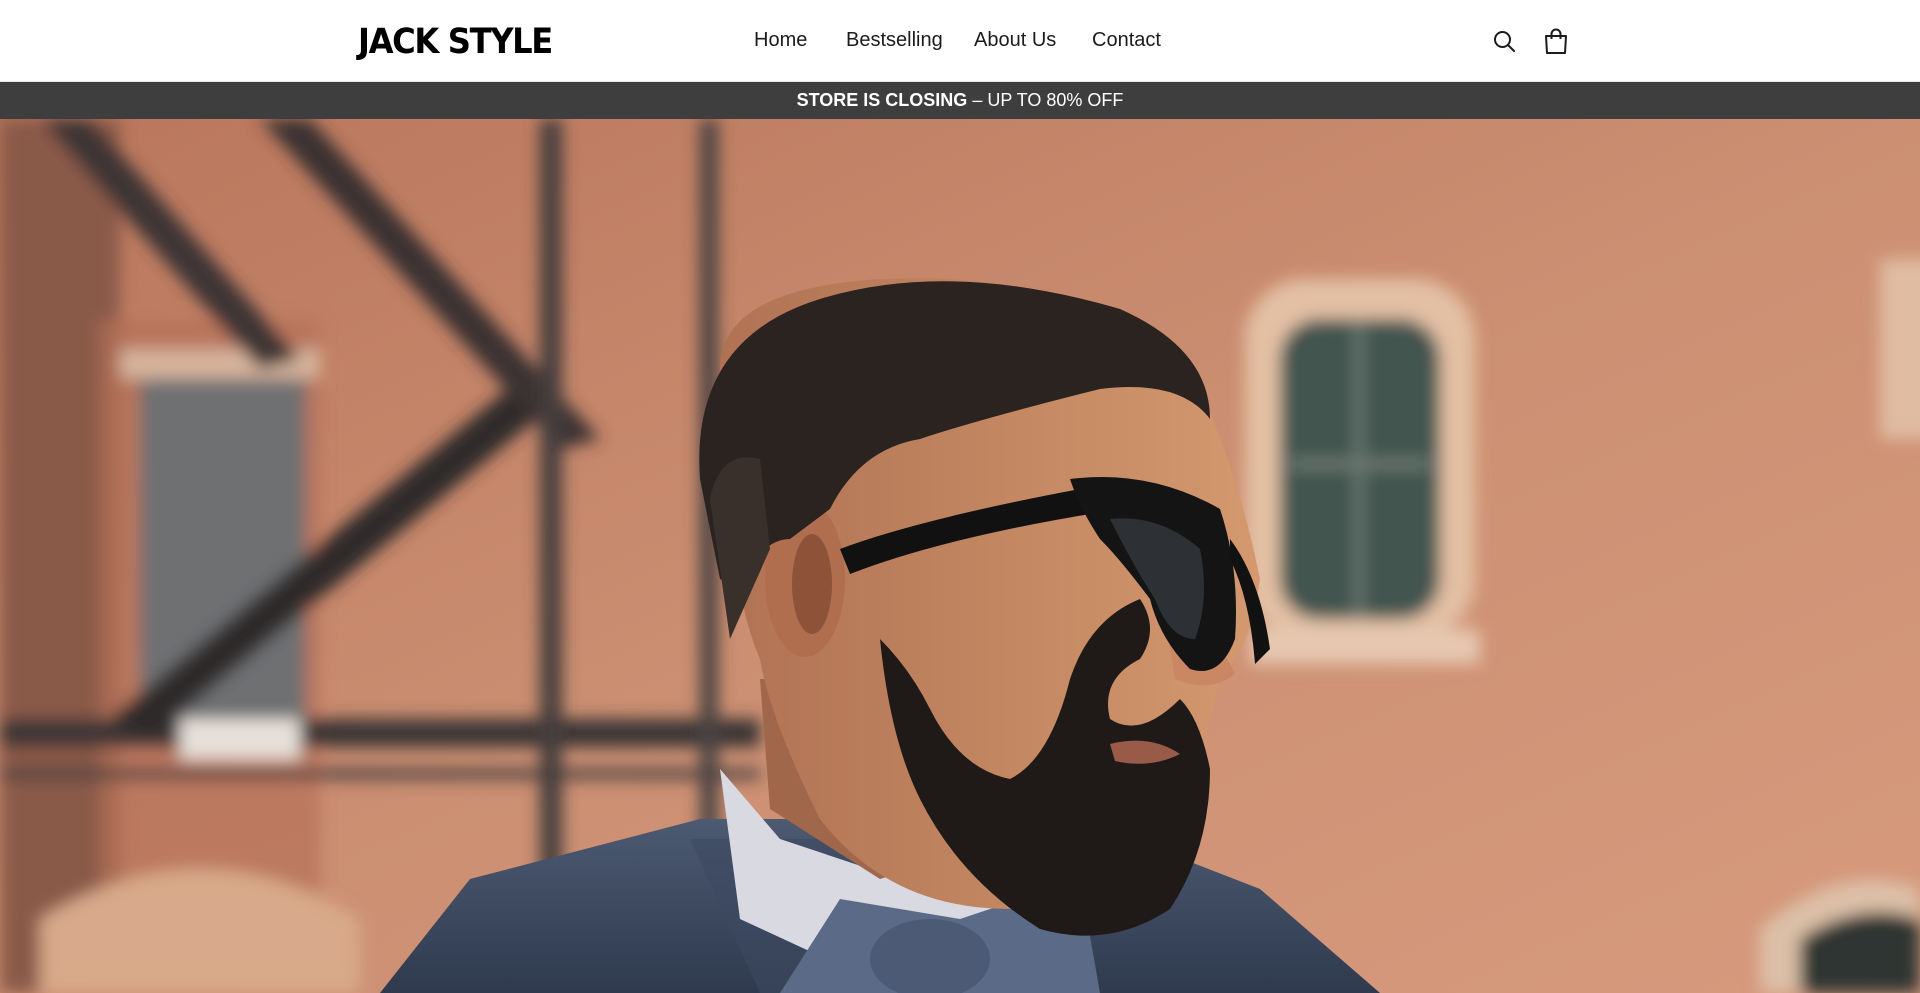 The image size is (1920, 993). What do you see at coordinates (1045, 100) in the screenshot?
I see `announcement-text: – UP TO 80% OFF` at bounding box center [1045, 100].